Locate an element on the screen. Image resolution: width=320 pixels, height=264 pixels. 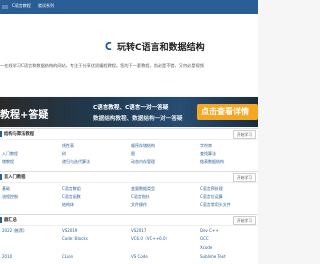
top-navbar: C语言教程 就试系列 is located at coordinates (129, 7).